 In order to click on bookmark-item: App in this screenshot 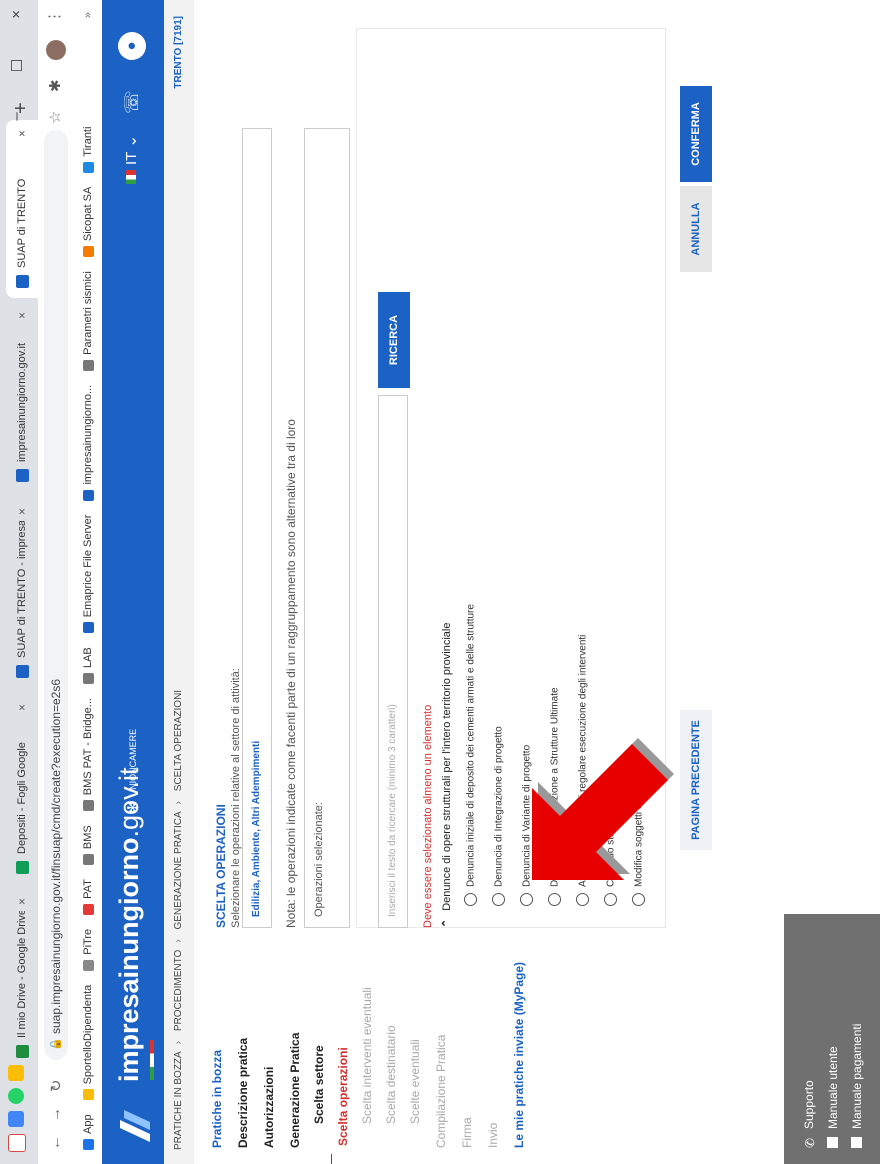, I will do `click(88, 1132)`.